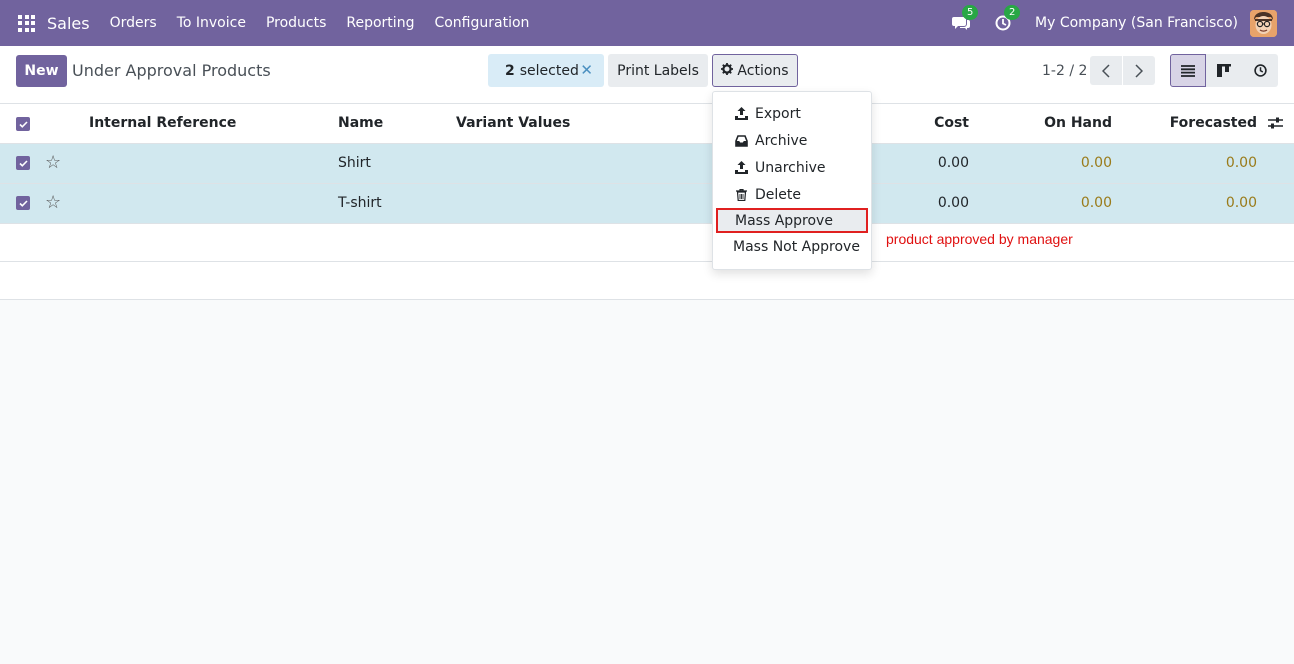  Describe the element at coordinates (778, 113) in the screenshot. I see `action-label: Export` at that location.